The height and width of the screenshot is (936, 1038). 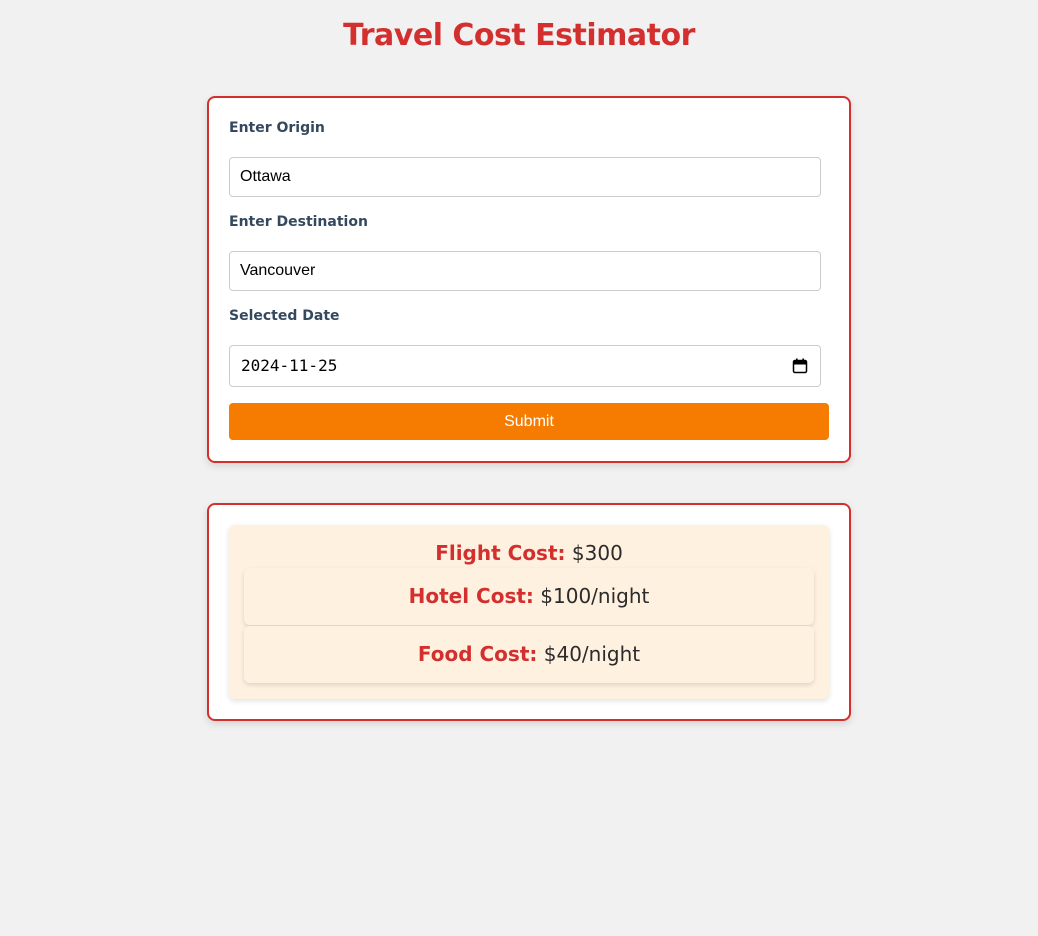 I want to click on date-label: Selected Date, so click(x=284, y=316).